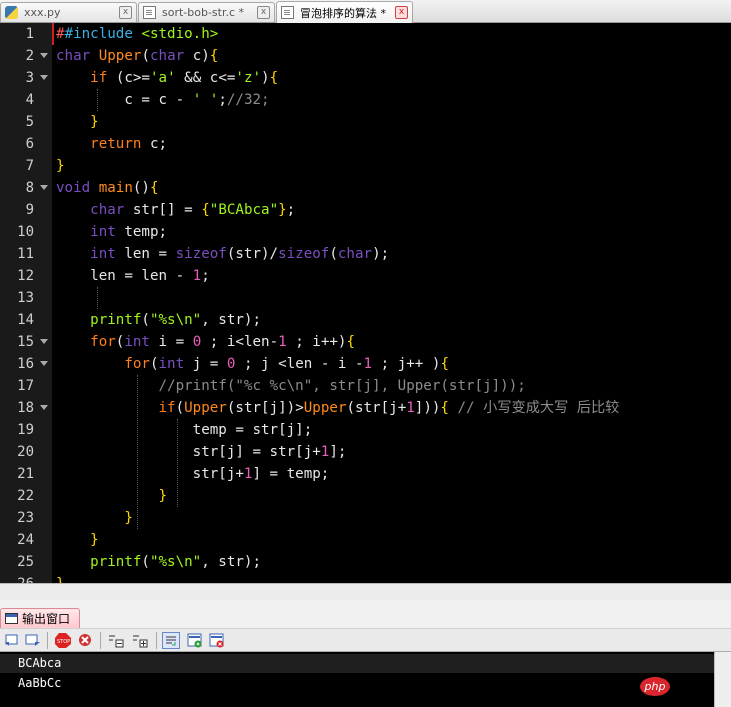 Image resolution: width=731 pixels, height=707 pixels. I want to click on line-number-text: 11, so click(25, 254).